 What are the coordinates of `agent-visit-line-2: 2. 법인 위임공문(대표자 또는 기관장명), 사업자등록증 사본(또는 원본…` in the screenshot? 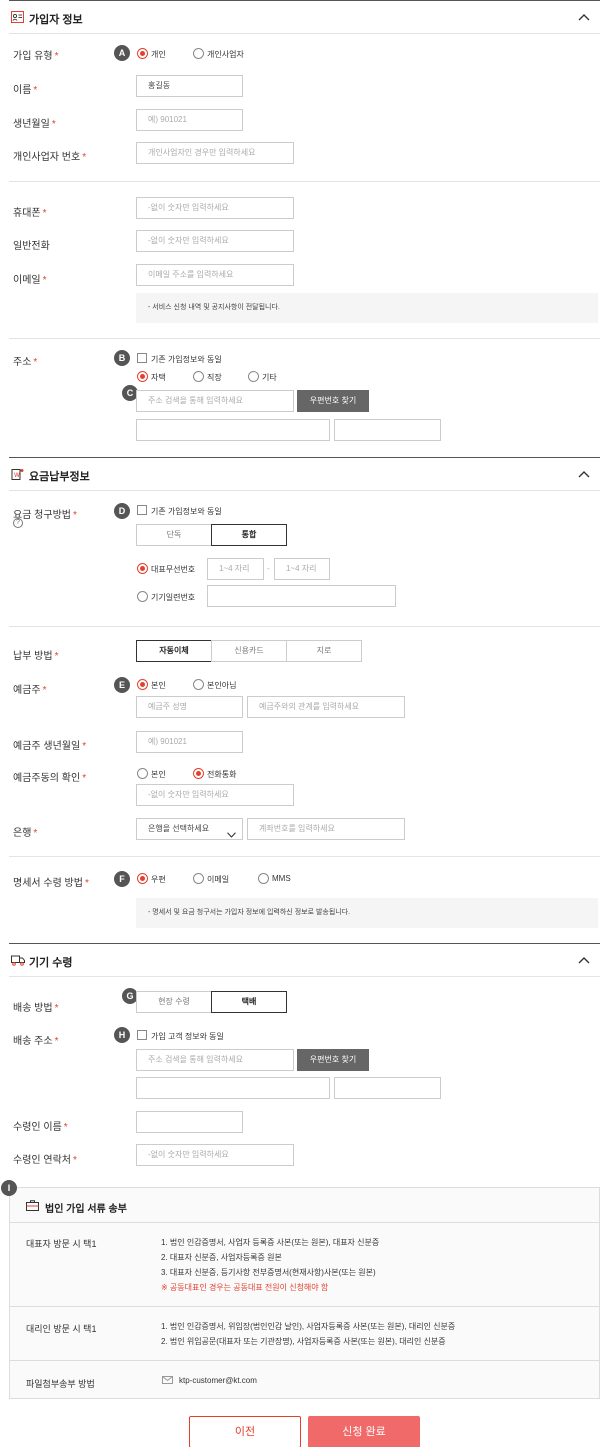 It's located at (303, 1341).